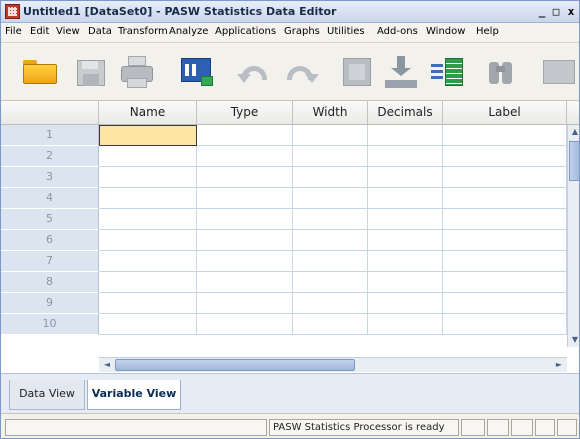  Describe the element at coordinates (50, 219) in the screenshot. I see `row-number-header: 5` at that location.